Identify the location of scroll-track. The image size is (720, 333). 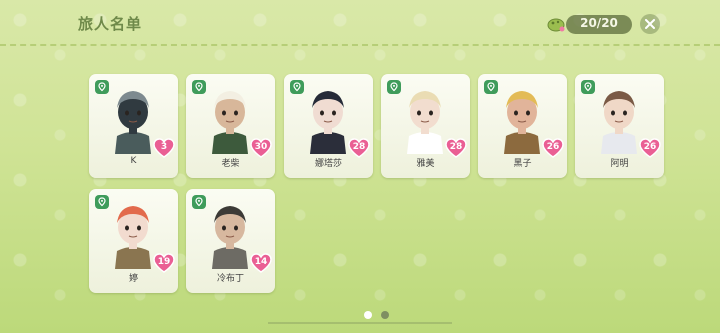
(360, 323).